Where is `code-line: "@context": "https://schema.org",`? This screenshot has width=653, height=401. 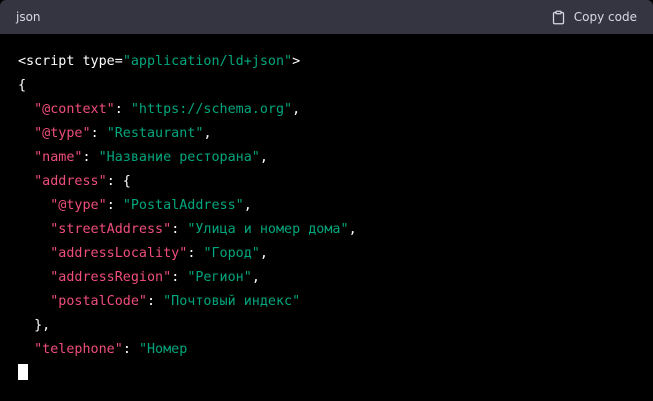 code-line: "@context": "https://schema.org", is located at coordinates (335, 110).